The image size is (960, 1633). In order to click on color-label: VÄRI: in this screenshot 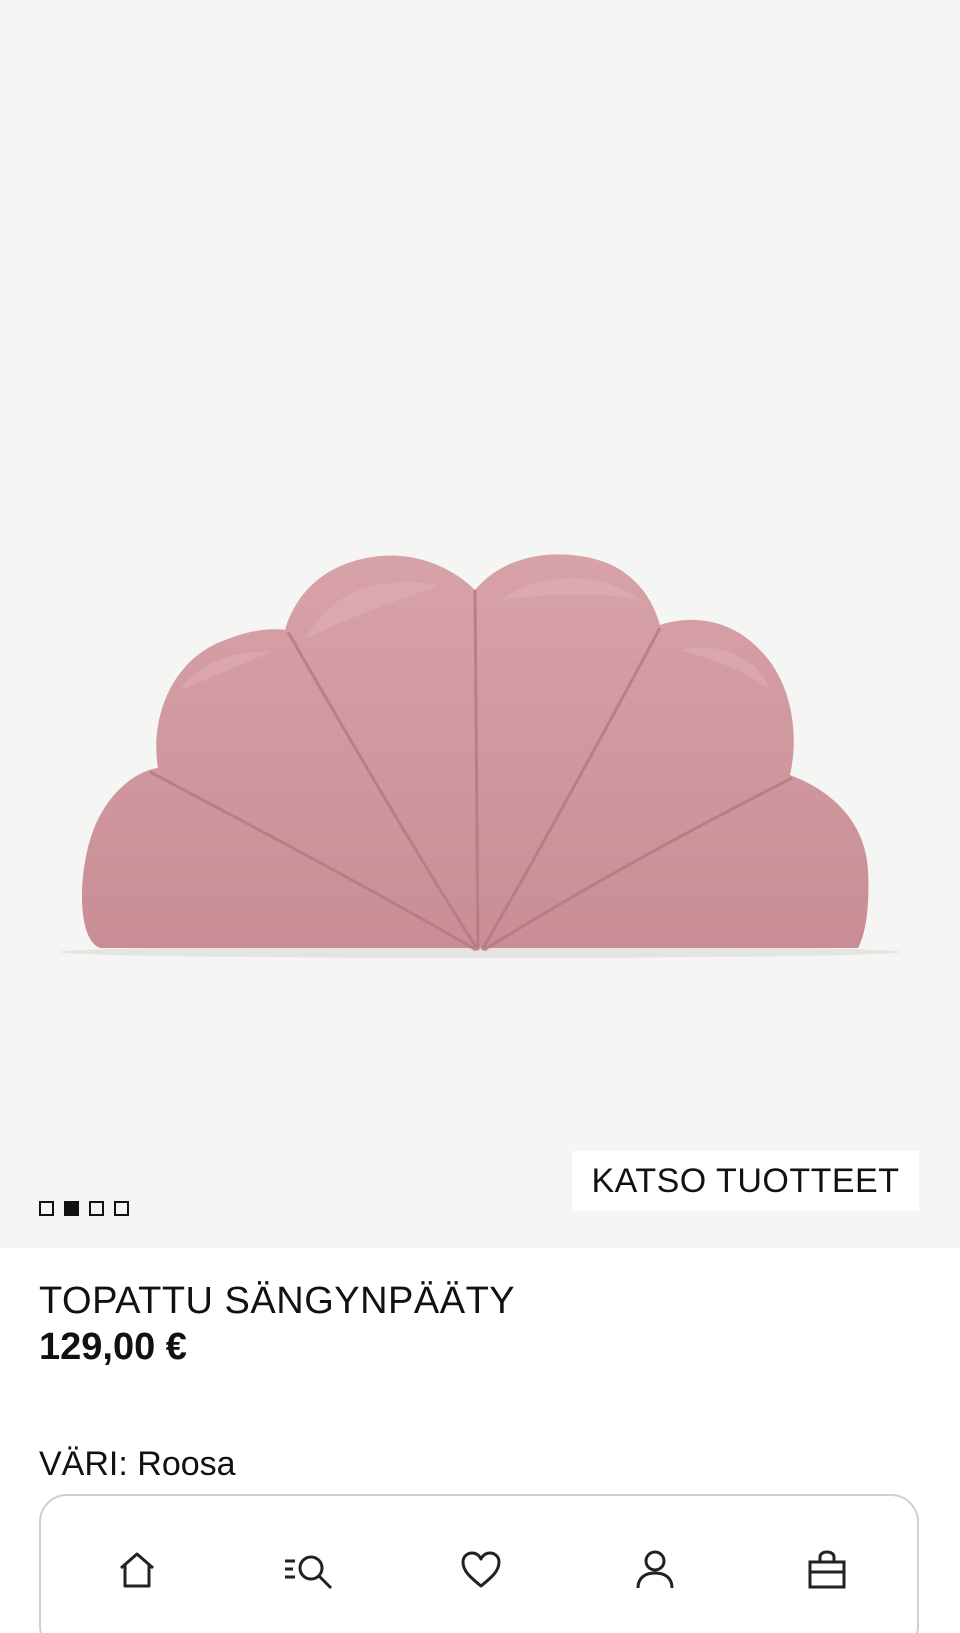, I will do `click(83, 1464)`.